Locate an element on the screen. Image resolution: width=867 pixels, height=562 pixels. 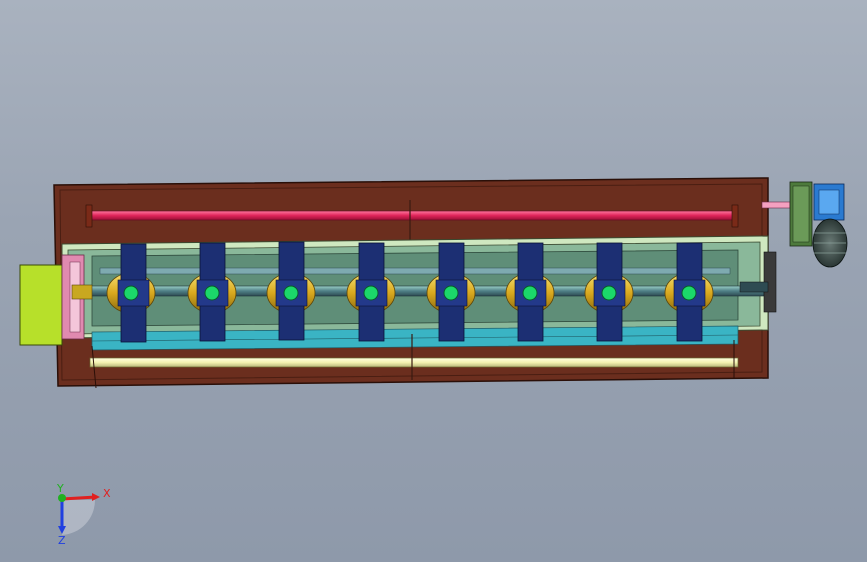
axis-triad: X Y Z is located at coordinates (83, 514).